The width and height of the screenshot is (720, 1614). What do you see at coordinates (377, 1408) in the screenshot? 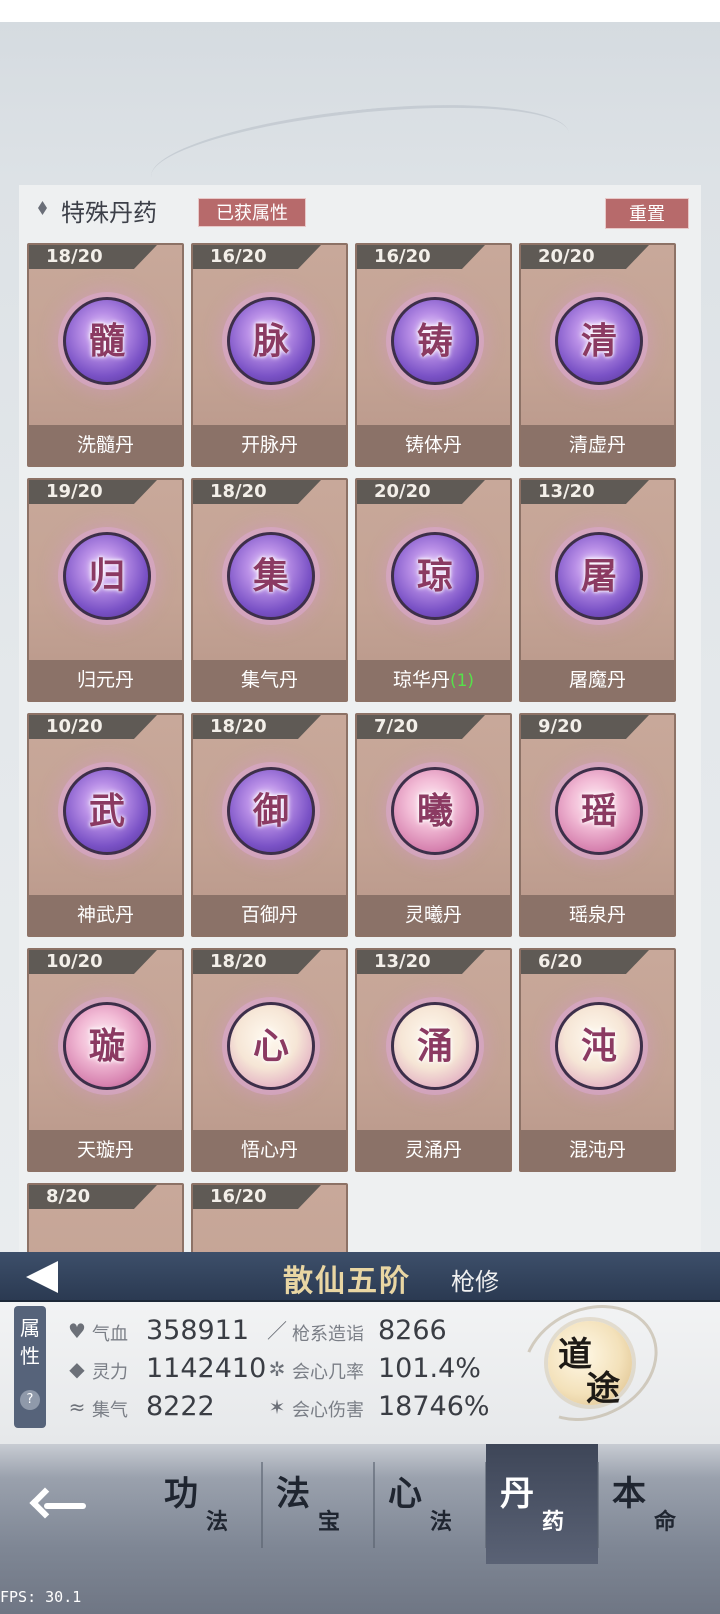
I see `stat-row: ✶ 会心伤害 18746%` at bounding box center [377, 1408].